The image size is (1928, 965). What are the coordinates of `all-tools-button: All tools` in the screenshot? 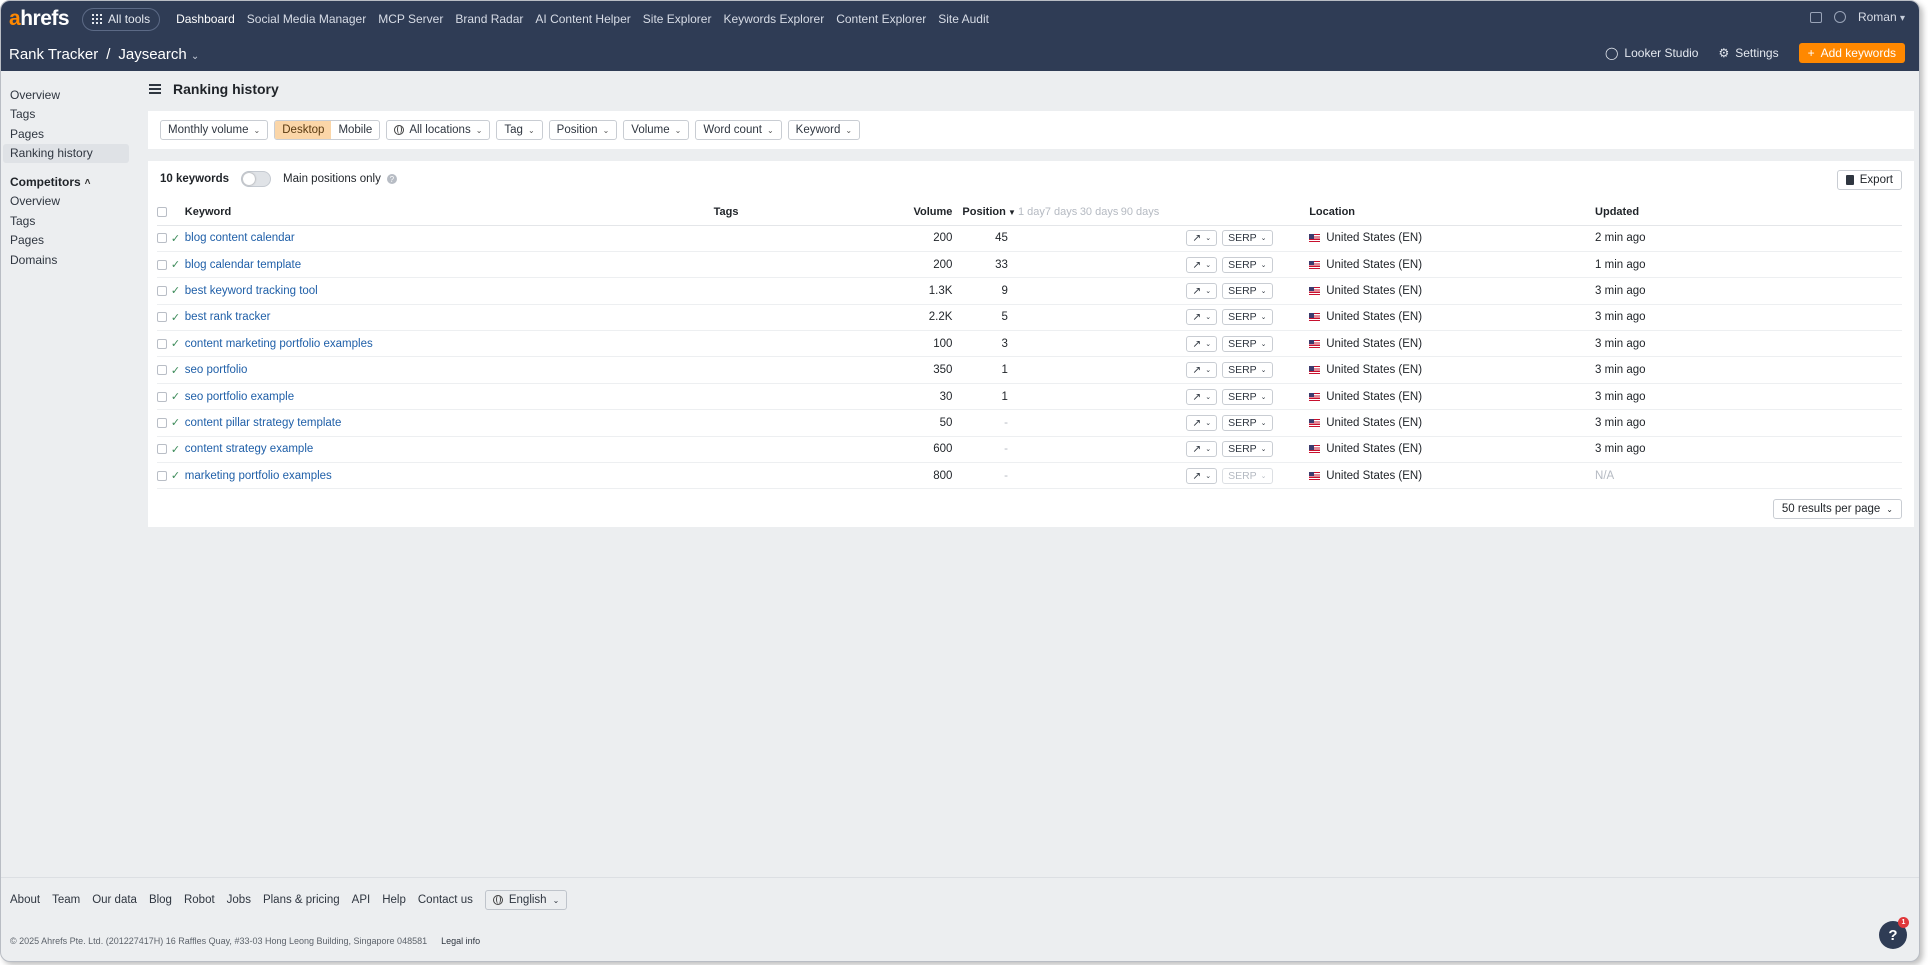 It's located at (121, 19).